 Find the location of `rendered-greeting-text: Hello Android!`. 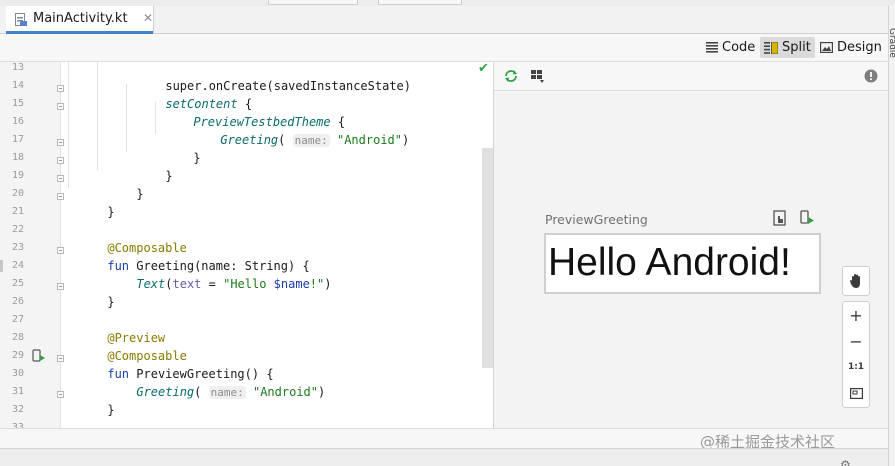

rendered-greeting-text: Hello Android! is located at coordinates (669, 262).